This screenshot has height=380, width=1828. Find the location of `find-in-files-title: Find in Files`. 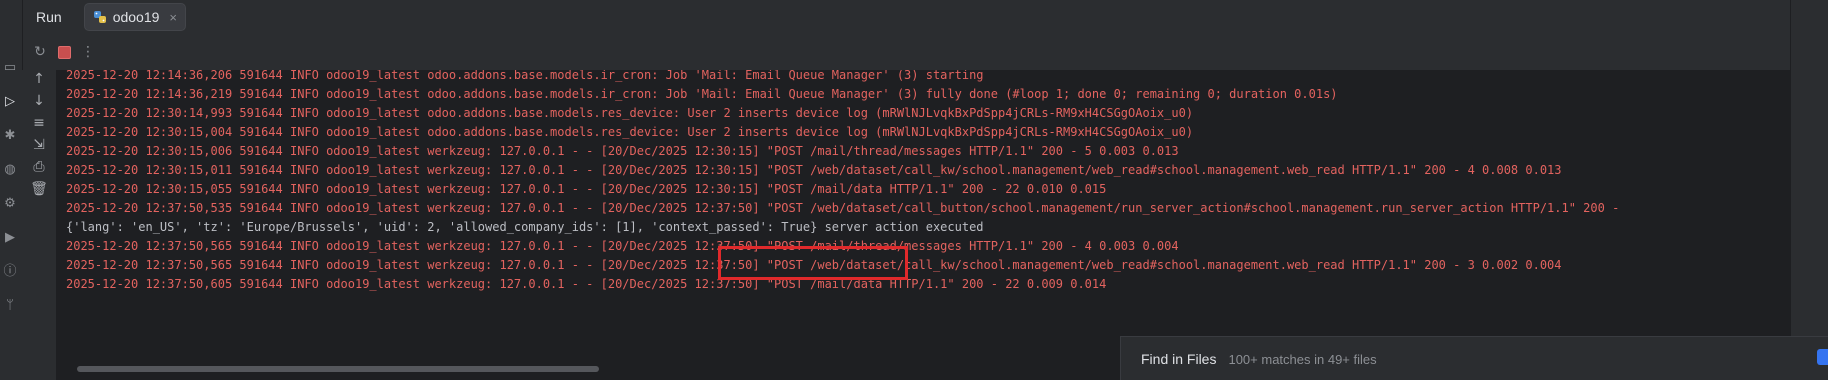

find-in-files-title: Find in Files is located at coordinates (1179, 359).